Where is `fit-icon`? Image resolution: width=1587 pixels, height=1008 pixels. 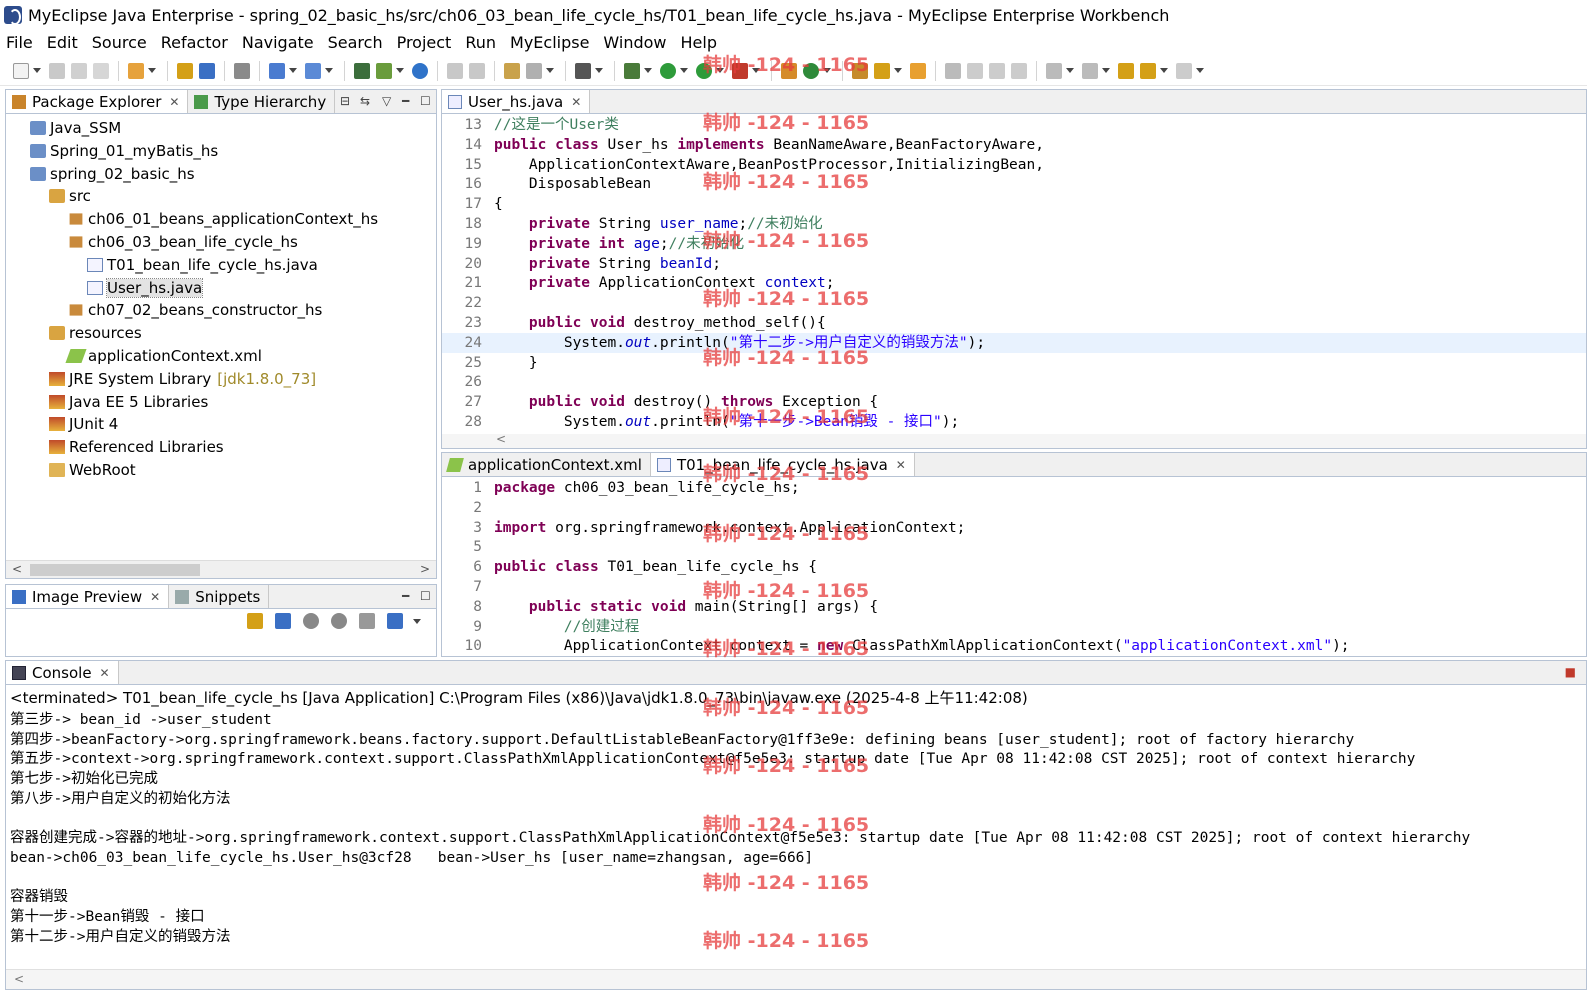
fit-icon is located at coordinates (283, 621).